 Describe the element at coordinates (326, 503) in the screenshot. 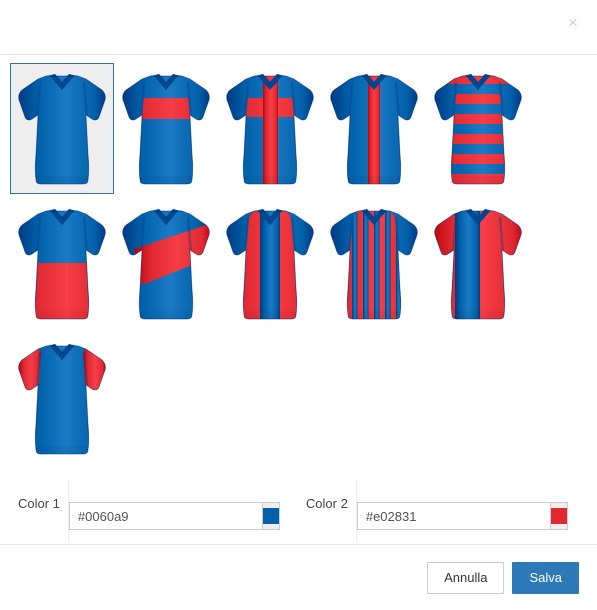

I see `color-2-label: Color 2` at that location.